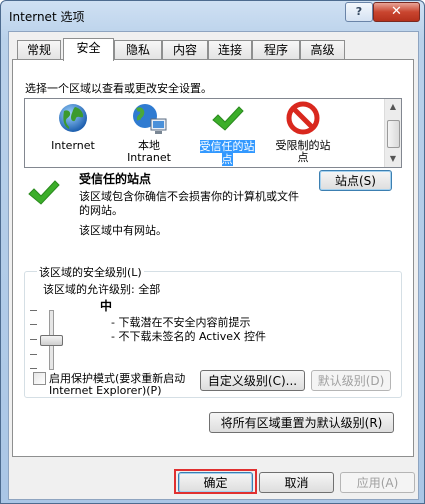 The height and width of the screenshot is (504, 425). I want to click on zone-trusted-sites-label-2: 点, so click(227, 159).